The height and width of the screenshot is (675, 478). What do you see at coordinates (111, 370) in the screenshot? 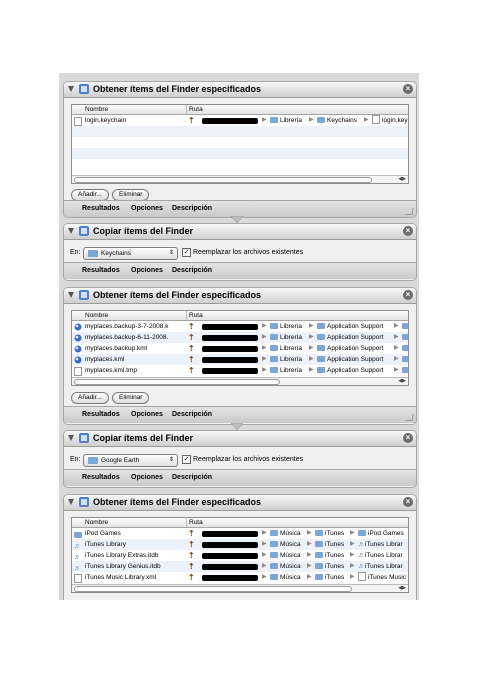
I see `file-name: myplaces.kml.tmp` at bounding box center [111, 370].